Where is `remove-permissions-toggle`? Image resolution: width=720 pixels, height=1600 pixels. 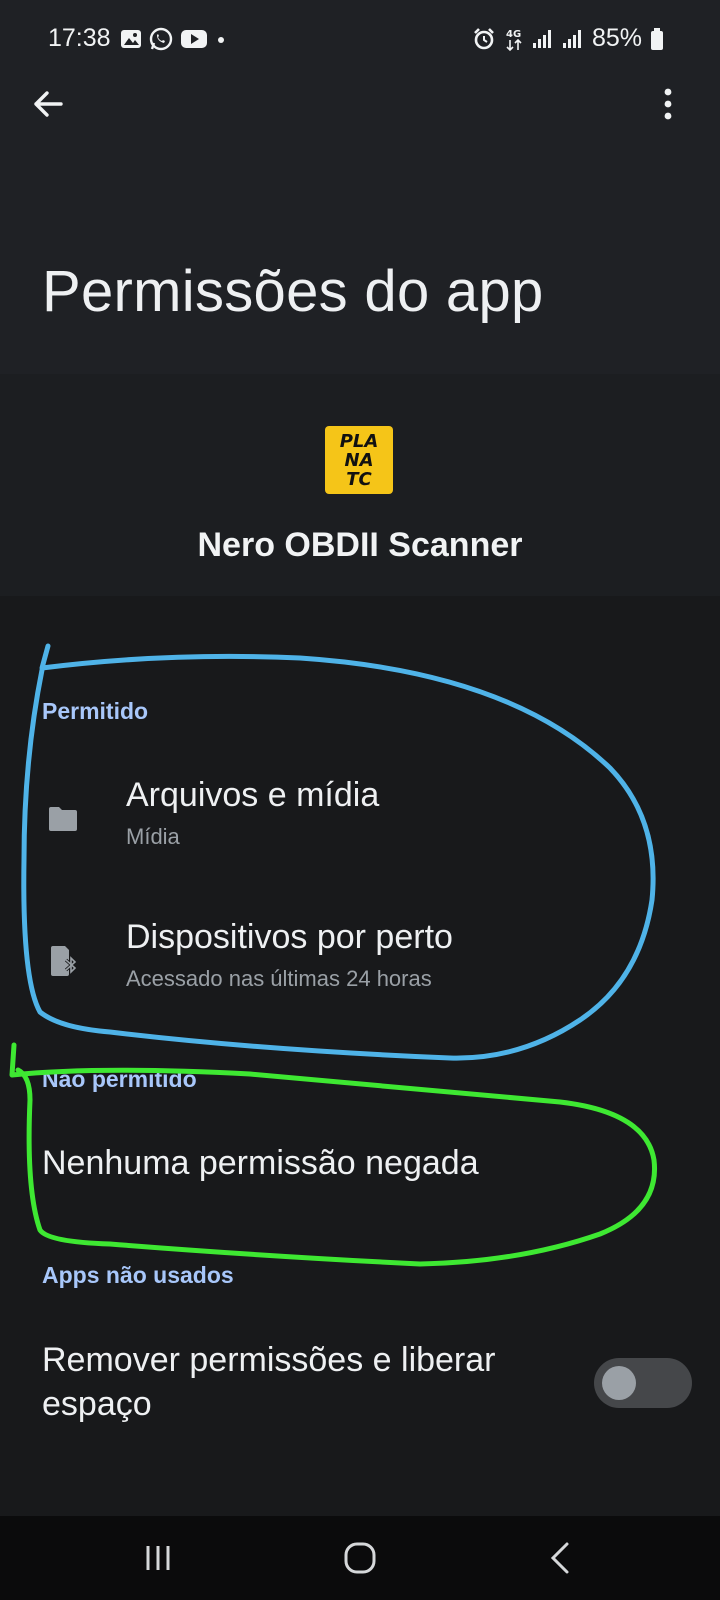
remove-permissions-toggle is located at coordinates (643, 1383).